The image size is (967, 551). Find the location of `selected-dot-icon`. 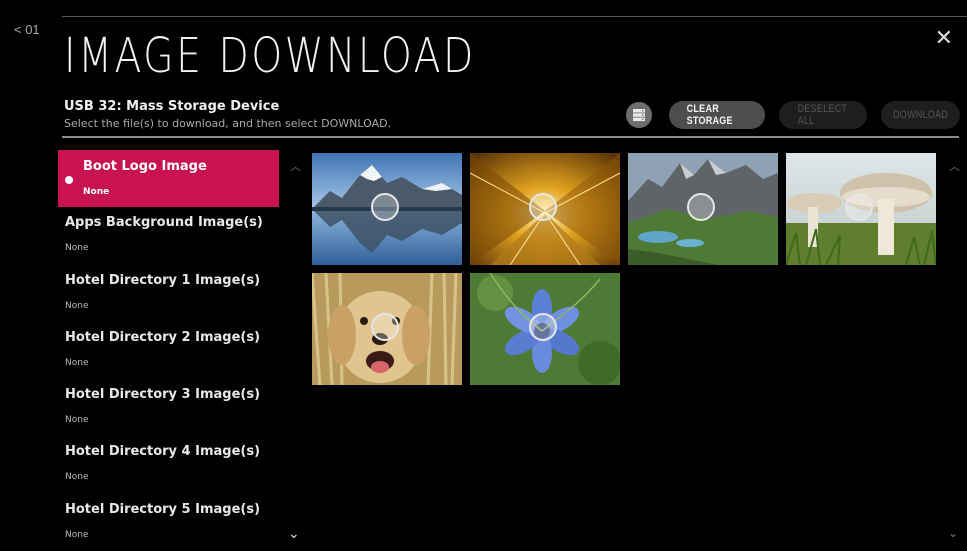

selected-dot-icon is located at coordinates (69, 180).